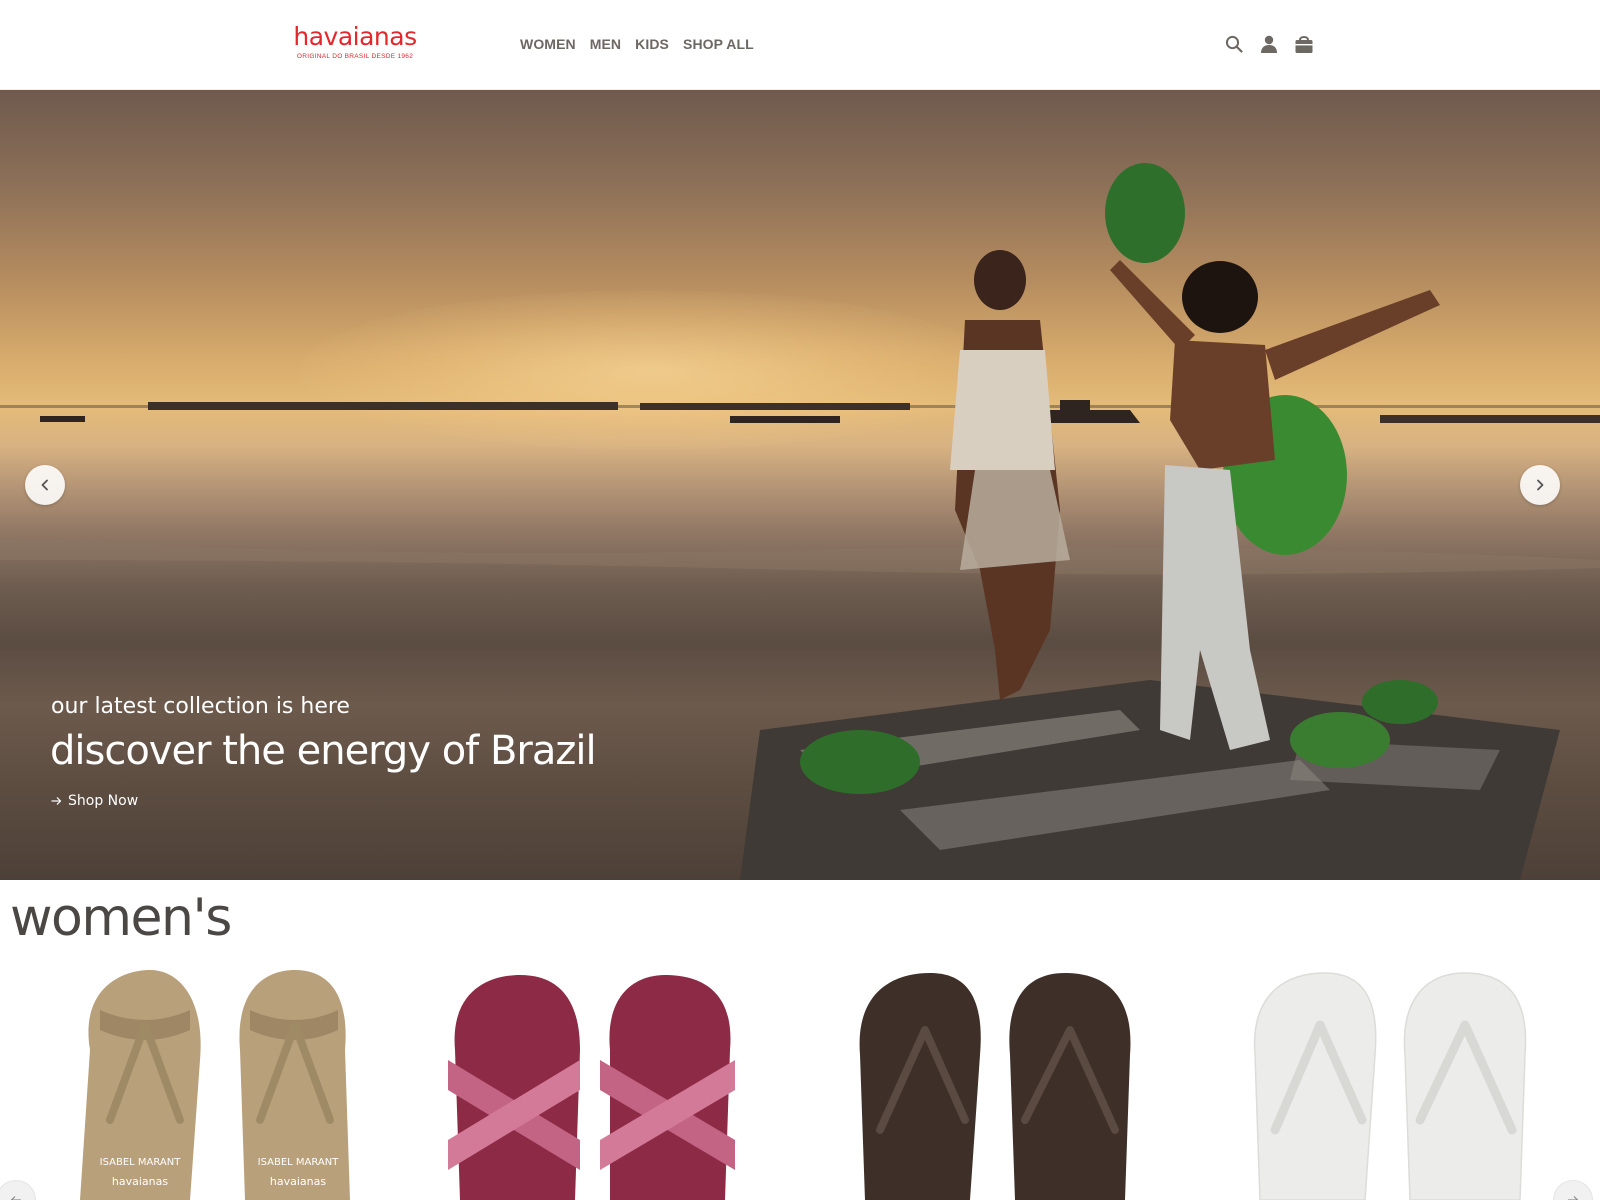 Image resolution: width=1600 pixels, height=1200 pixels. Describe the element at coordinates (1234, 44) in the screenshot. I see `search-icon` at that location.